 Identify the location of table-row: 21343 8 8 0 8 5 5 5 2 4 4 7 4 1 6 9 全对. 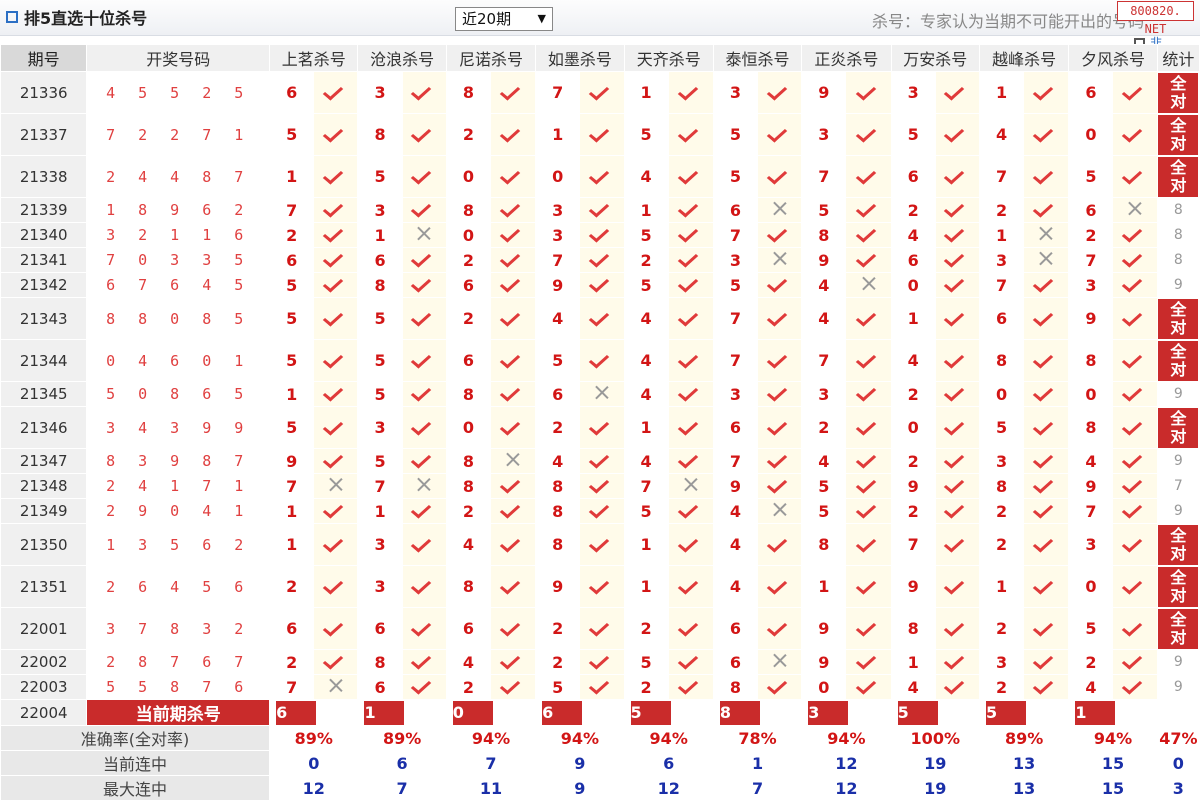
(600, 318).